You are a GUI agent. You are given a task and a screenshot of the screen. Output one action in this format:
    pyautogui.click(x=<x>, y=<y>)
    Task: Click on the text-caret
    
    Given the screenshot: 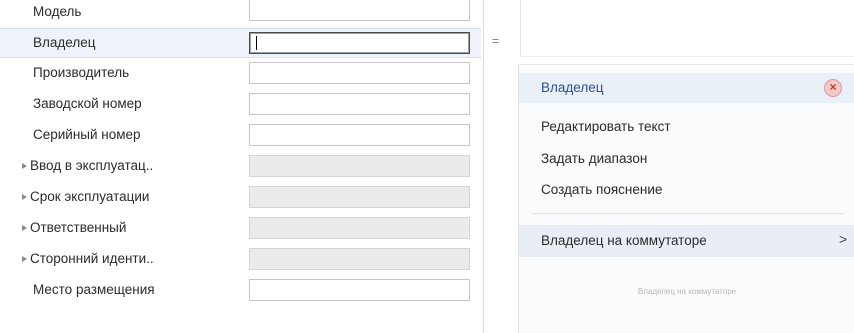 What is the action you would take?
    pyautogui.click(x=256, y=43)
    